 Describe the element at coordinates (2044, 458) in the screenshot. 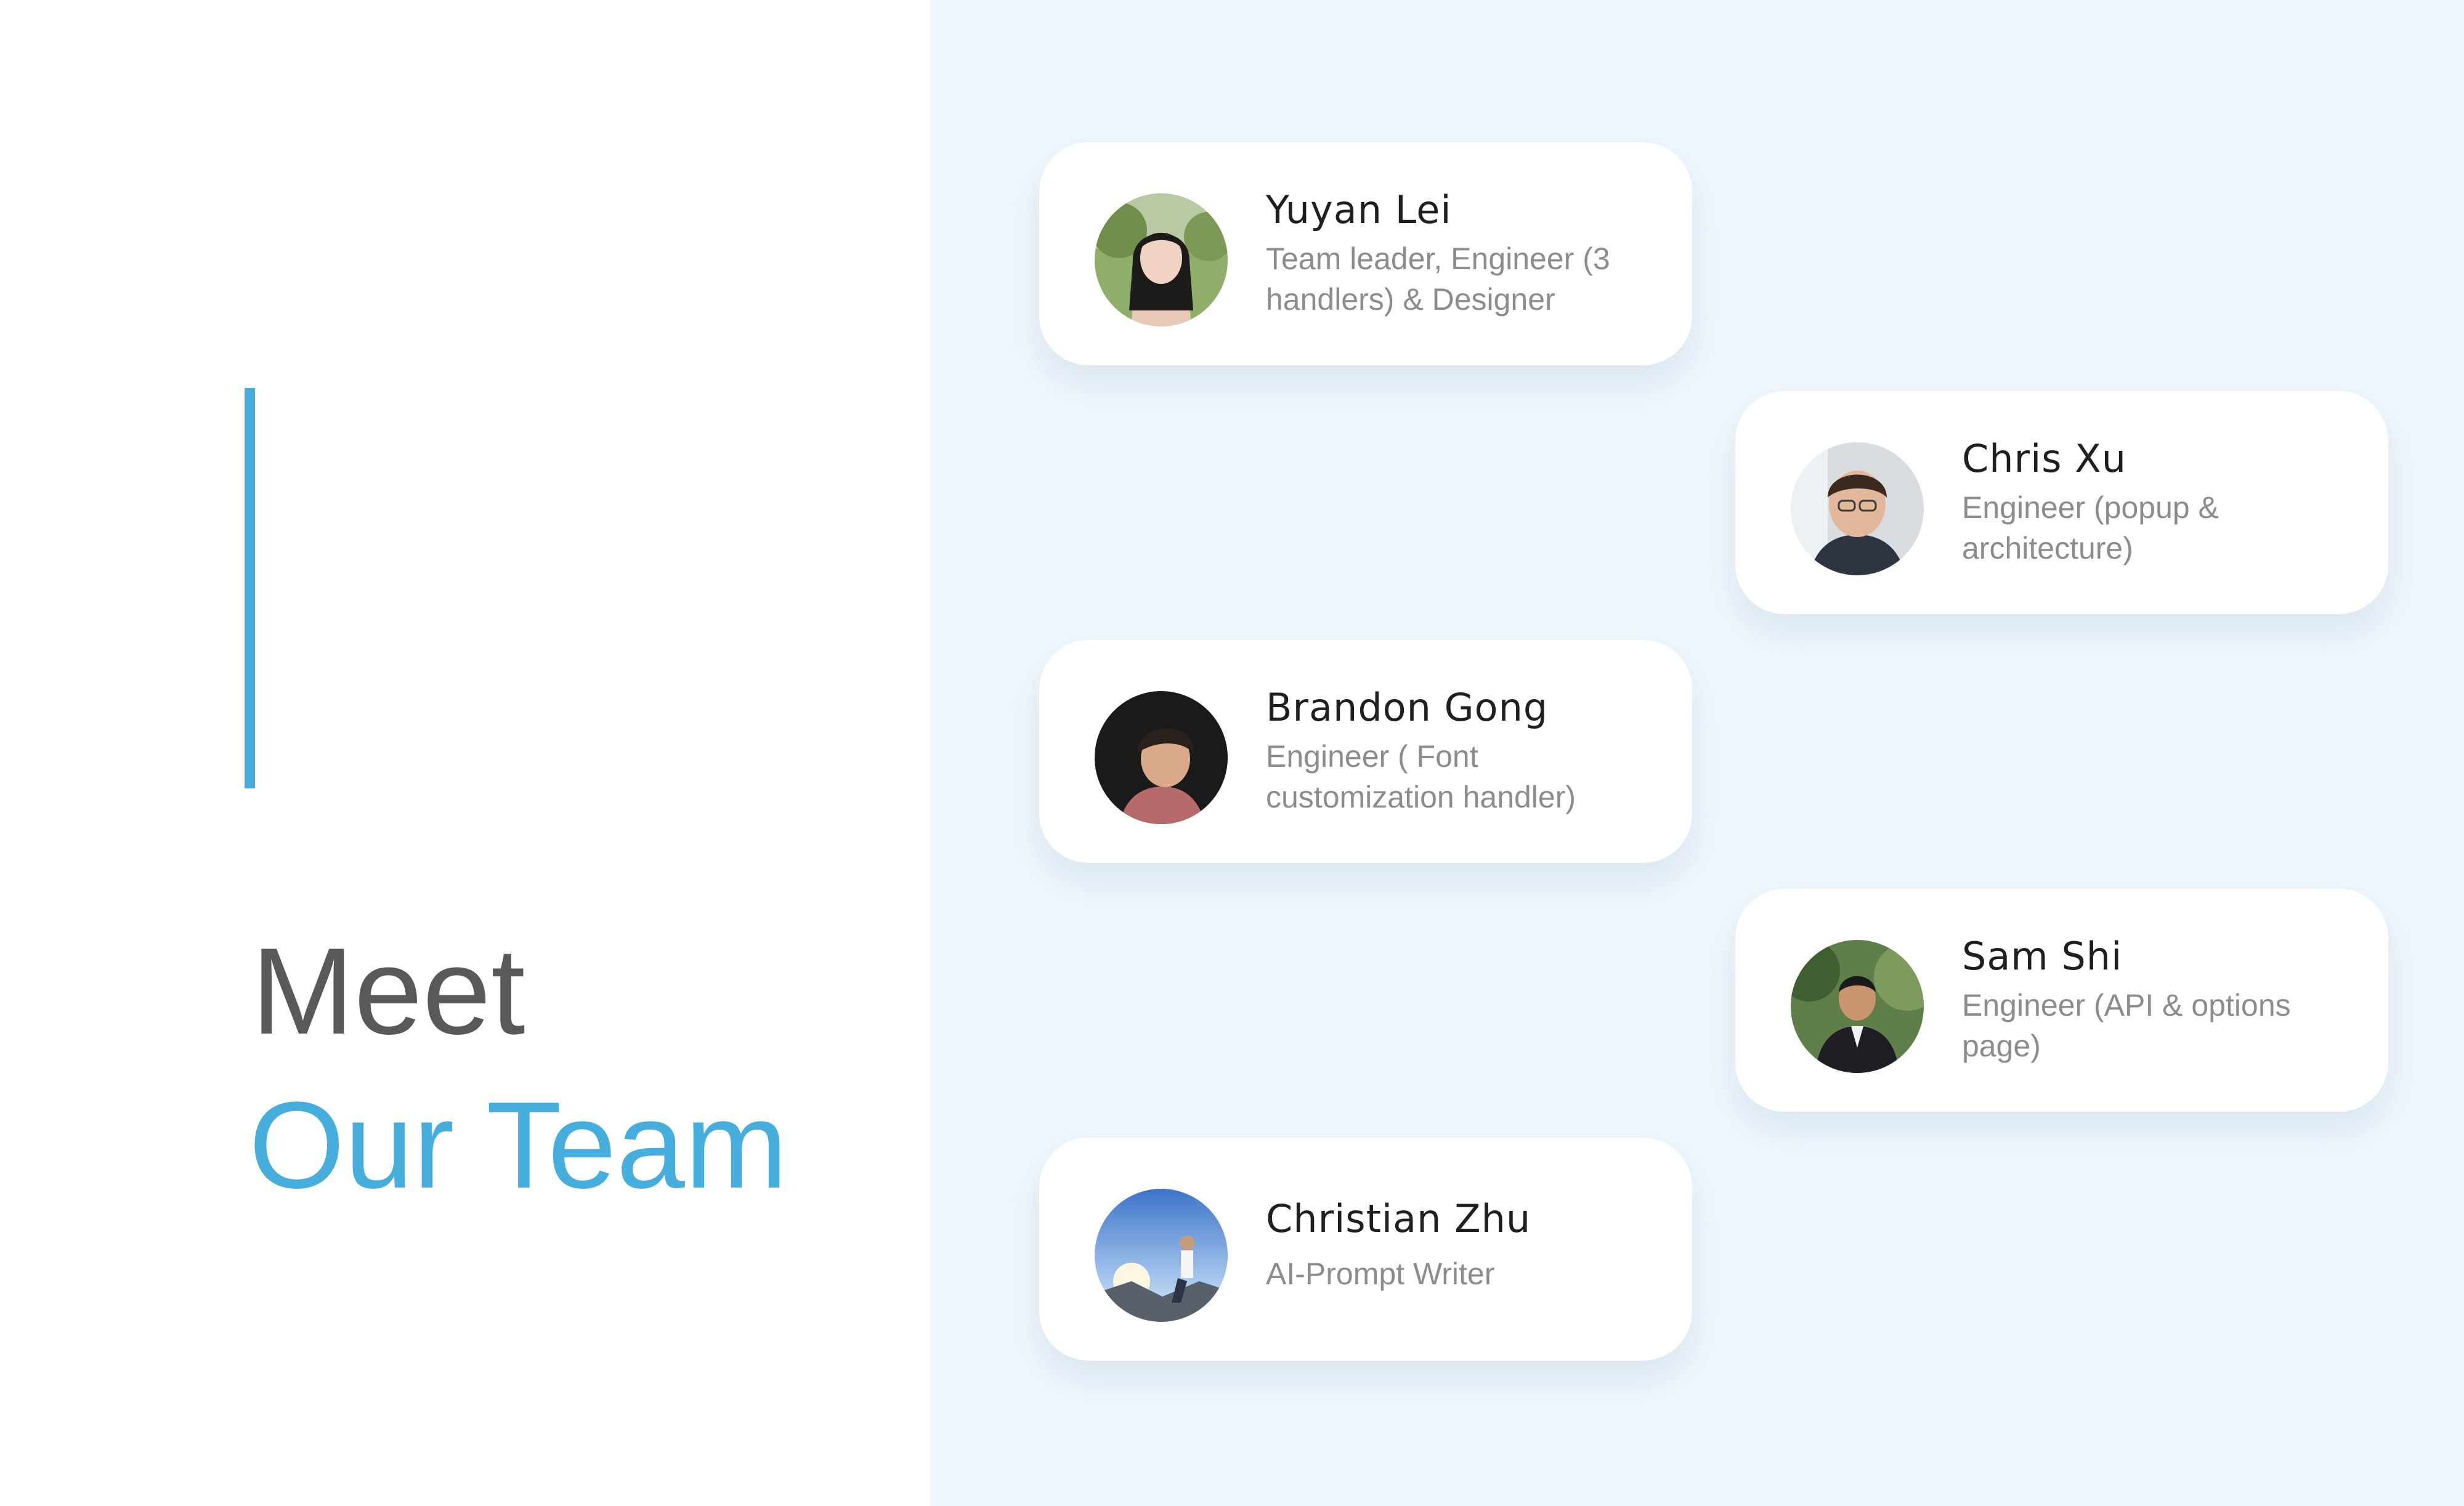

I see `member-name: Chris Xu` at that location.